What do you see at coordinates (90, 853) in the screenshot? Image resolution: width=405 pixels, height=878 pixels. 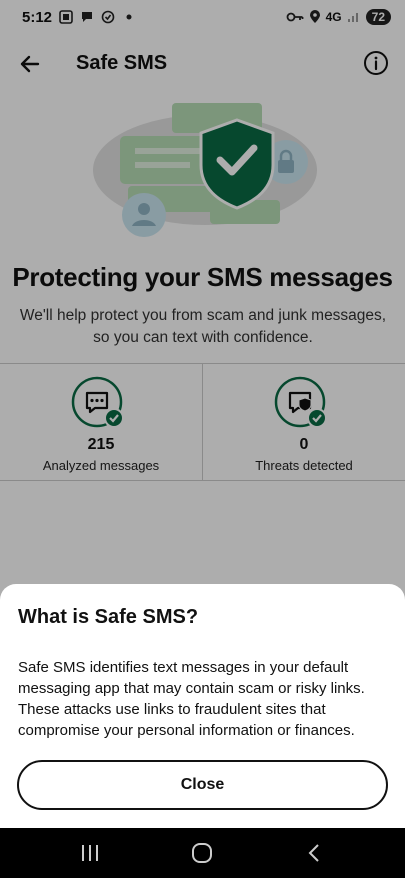 I see `recent-apps-icon` at bounding box center [90, 853].